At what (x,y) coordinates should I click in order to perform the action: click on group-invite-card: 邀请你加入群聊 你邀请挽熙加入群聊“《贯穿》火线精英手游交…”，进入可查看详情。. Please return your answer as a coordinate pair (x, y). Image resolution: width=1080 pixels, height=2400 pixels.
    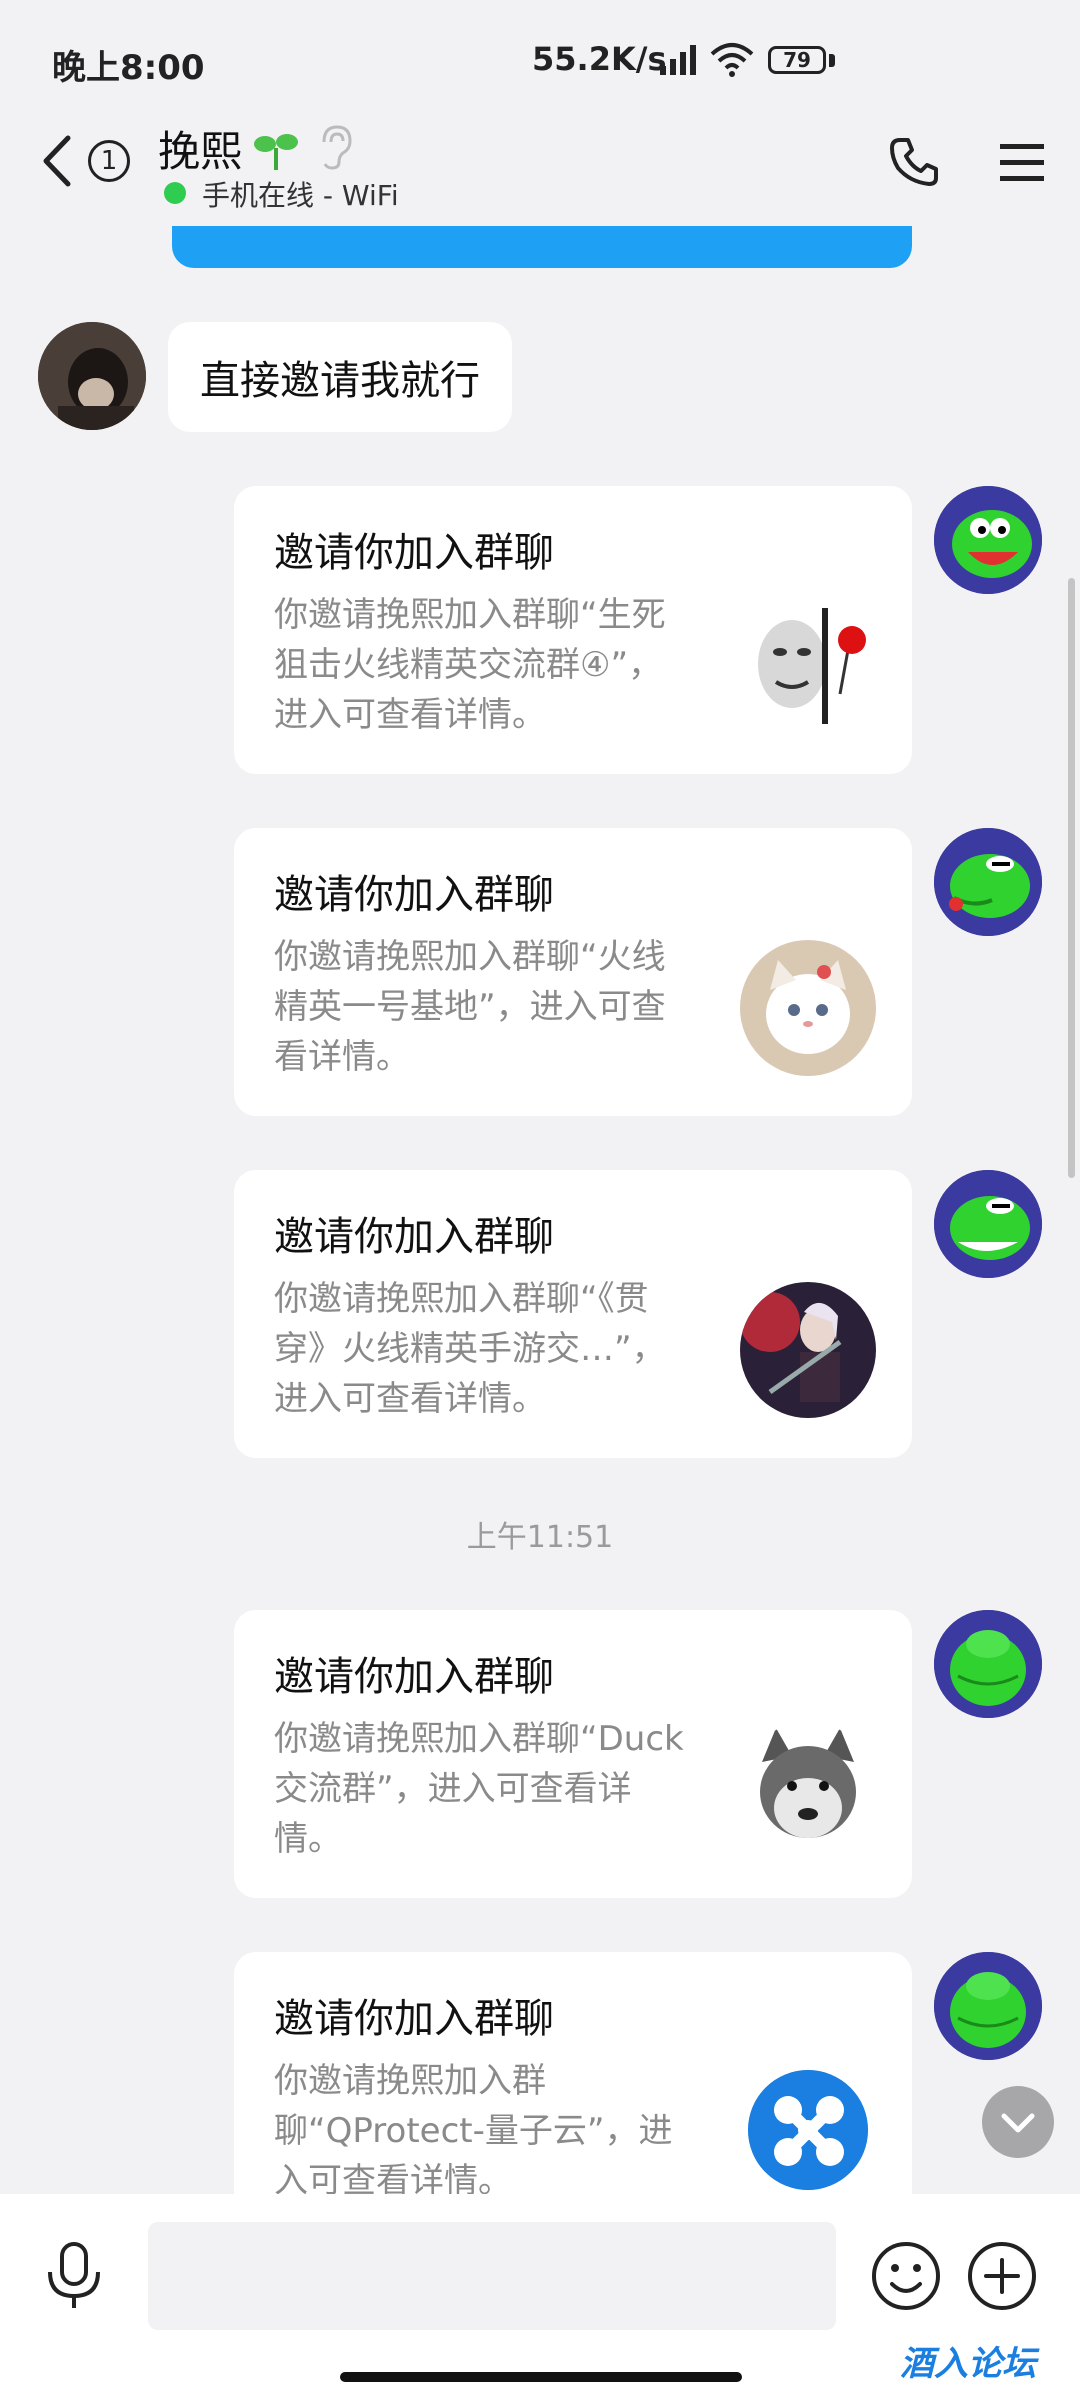
    Looking at the image, I should click on (573, 1314).